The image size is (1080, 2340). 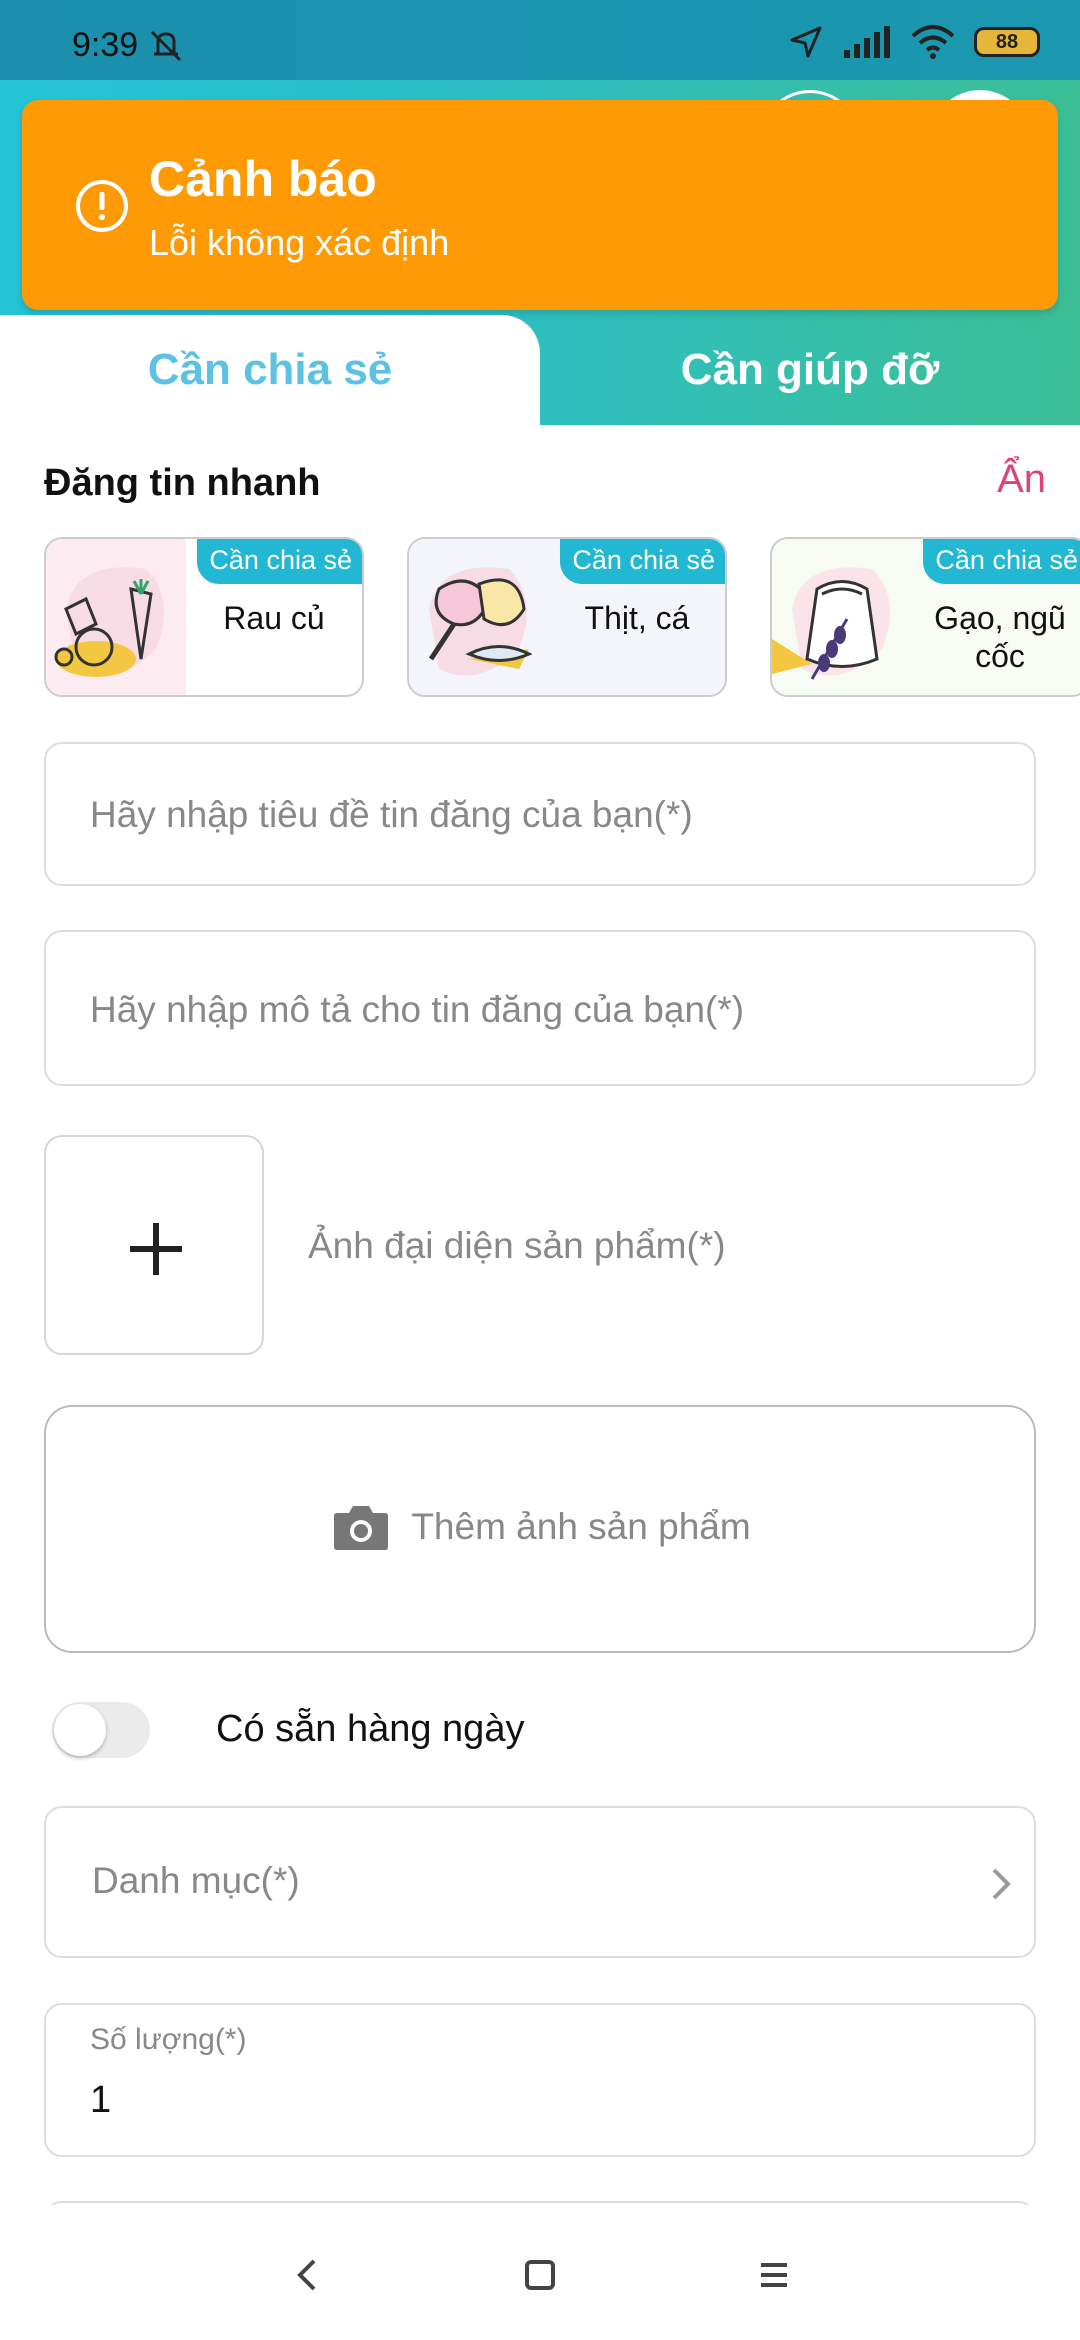 What do you see at coordinates (156, 1249) in the screenshot?
I see `plus-icon` at bounding box center [156, 1249].